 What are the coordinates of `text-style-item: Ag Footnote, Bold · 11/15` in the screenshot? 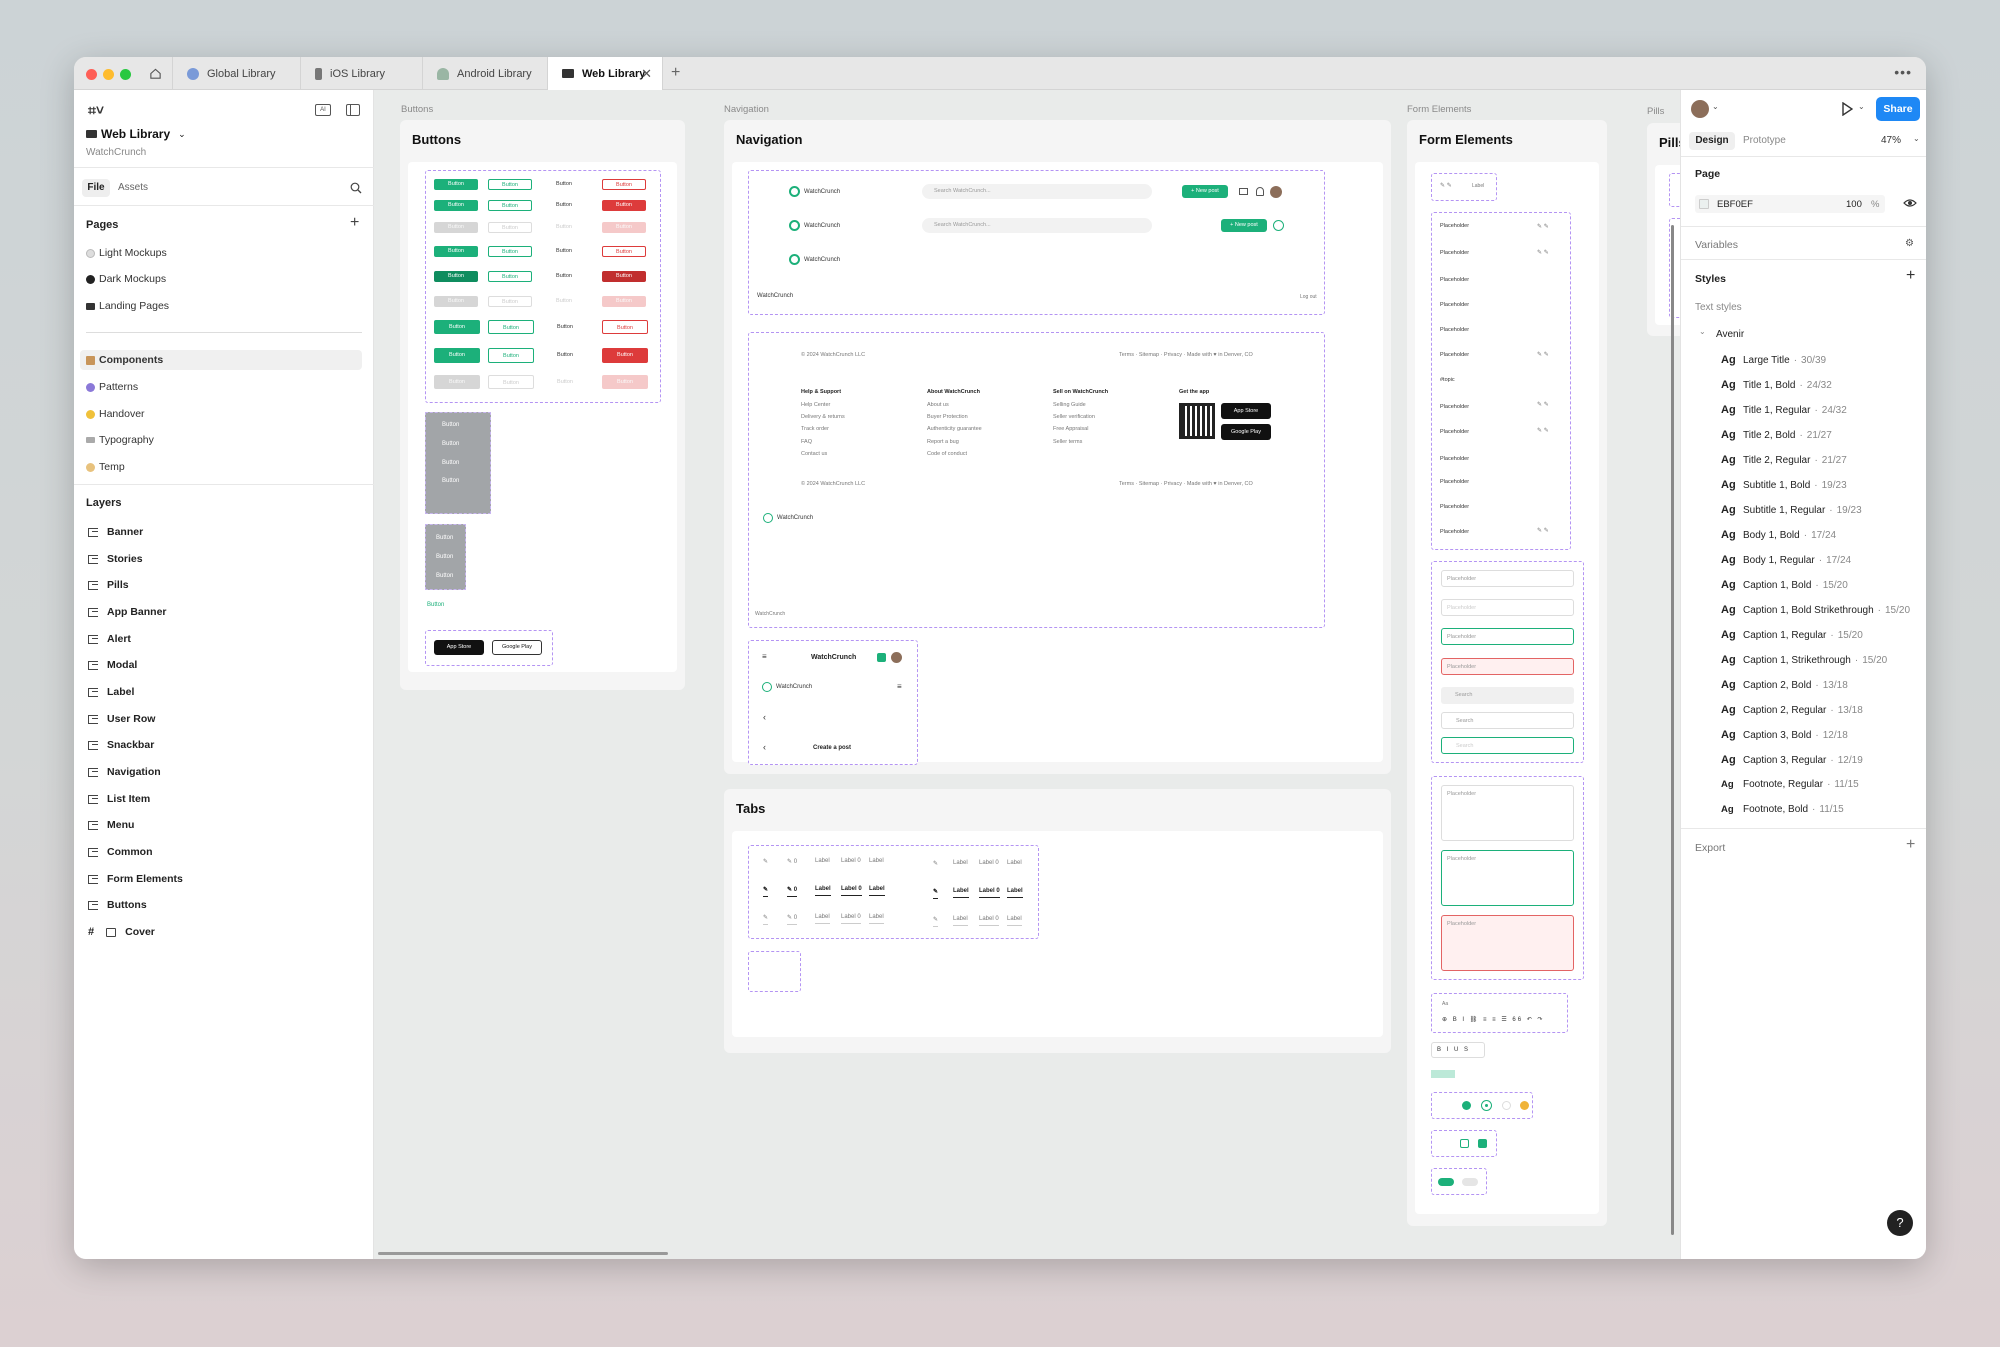 It's located at (1782, 809).